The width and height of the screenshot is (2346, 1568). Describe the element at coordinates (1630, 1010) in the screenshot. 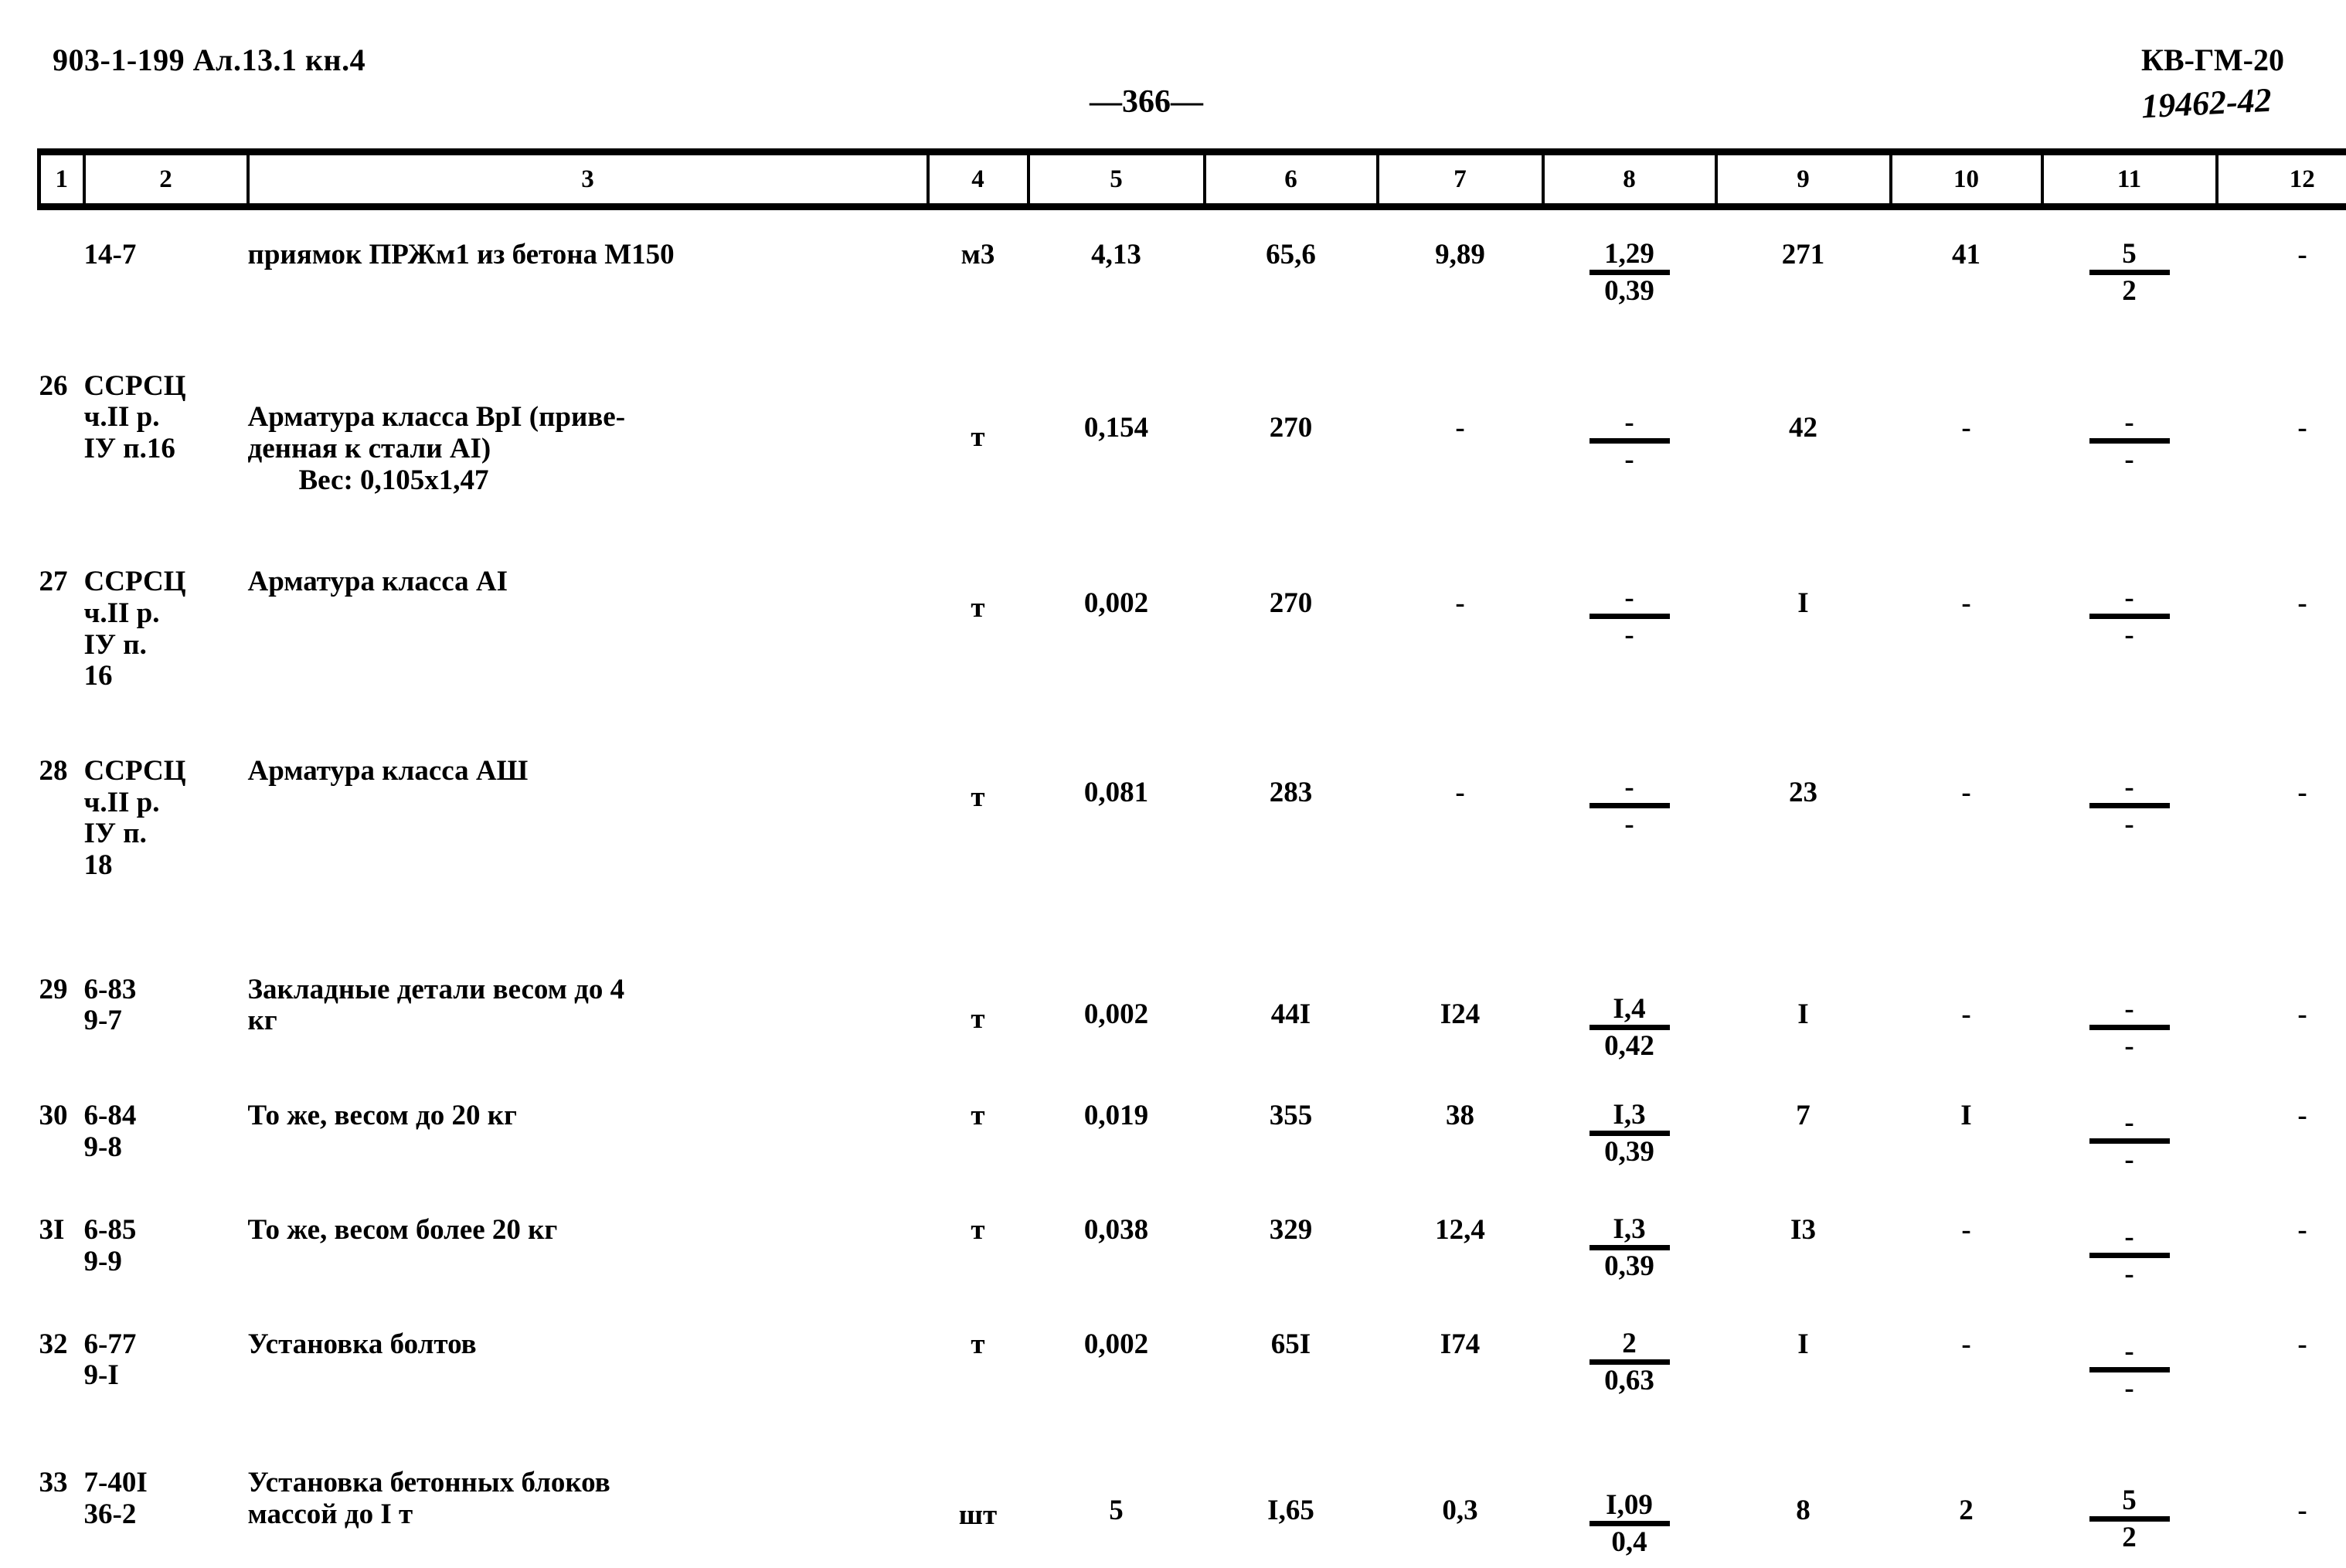

I see `fraction-numerator: I,4` at that location.